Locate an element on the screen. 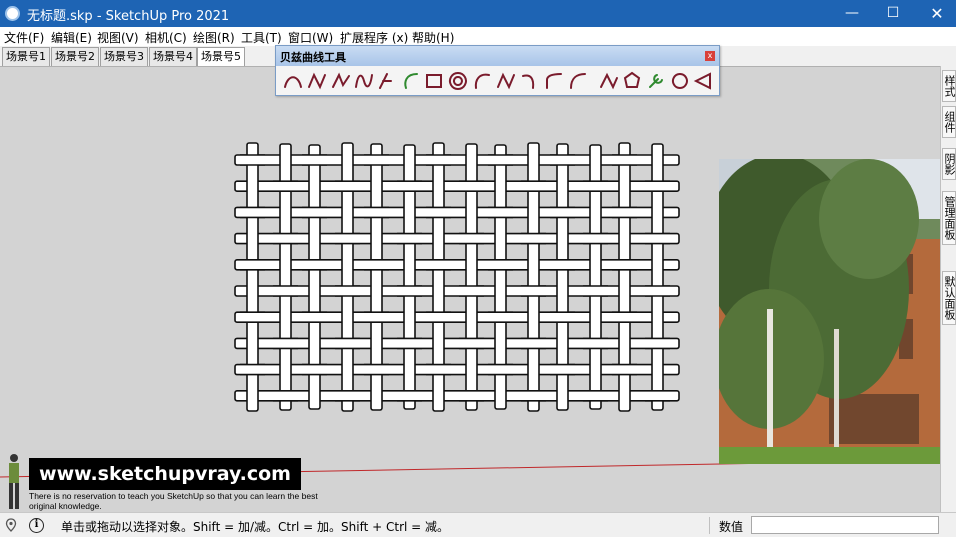 Image resolution: width=956 pixels, height=537 pixels. uniform-bspline-tool-icon is located at coordinates (506, 81).